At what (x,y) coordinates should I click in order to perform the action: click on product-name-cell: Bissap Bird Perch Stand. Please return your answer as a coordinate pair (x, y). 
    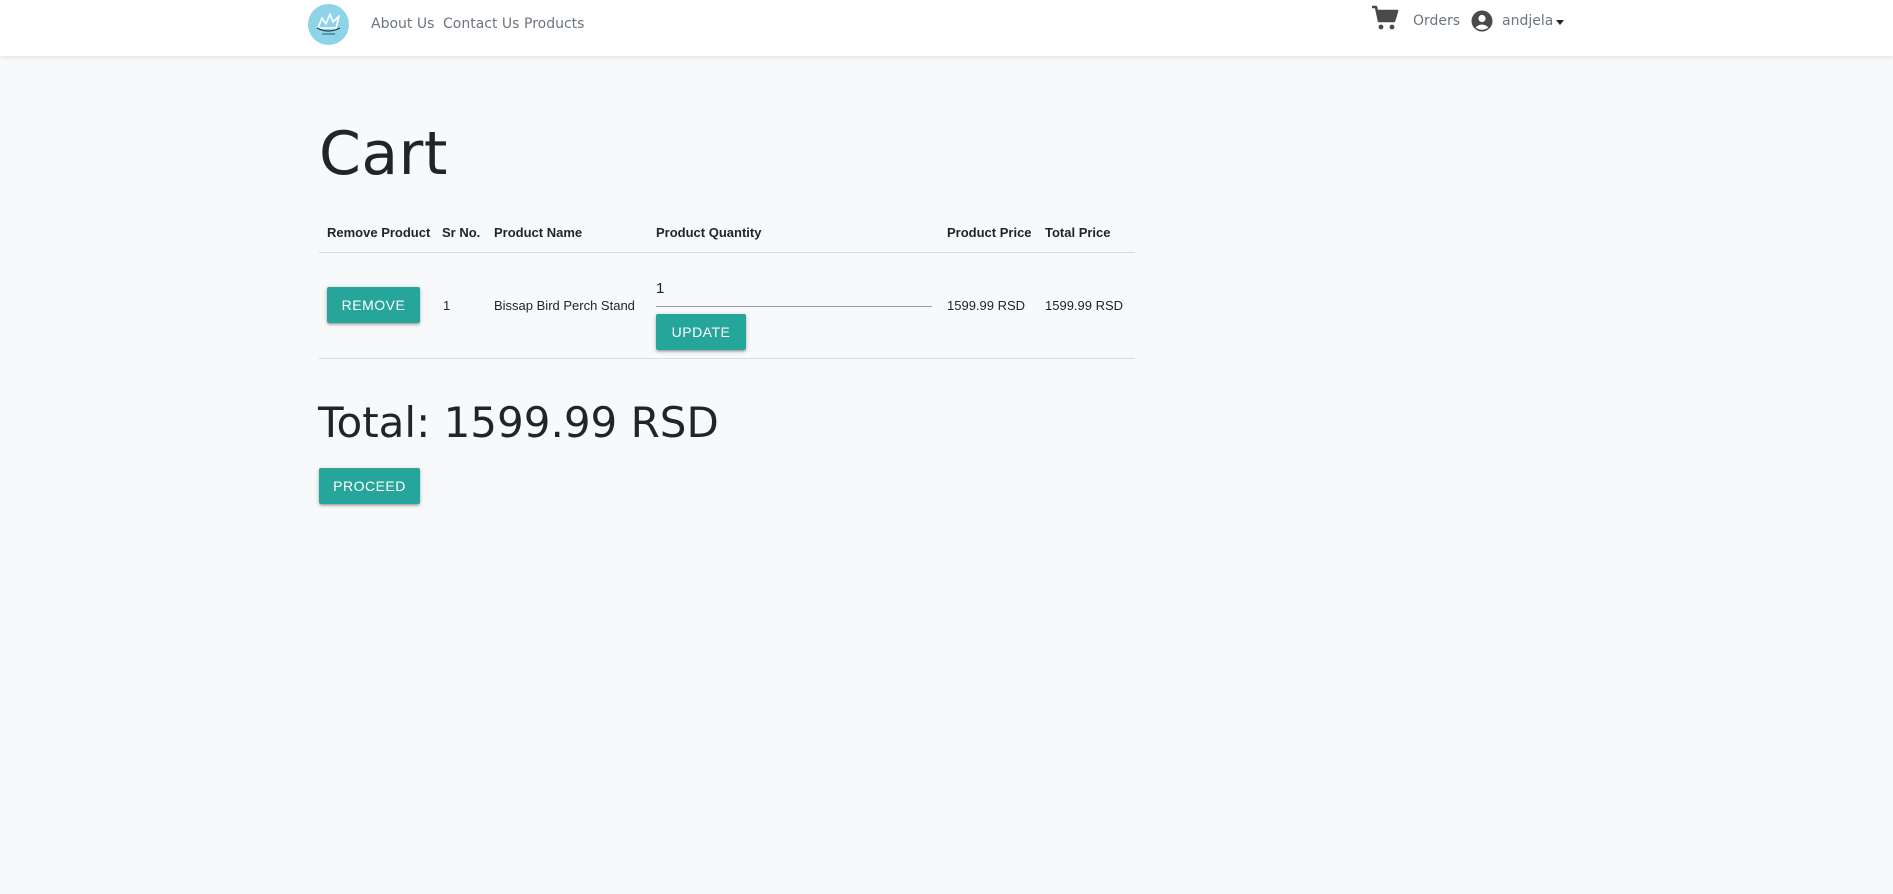
    Looking at the image, I should click on (564, 305).